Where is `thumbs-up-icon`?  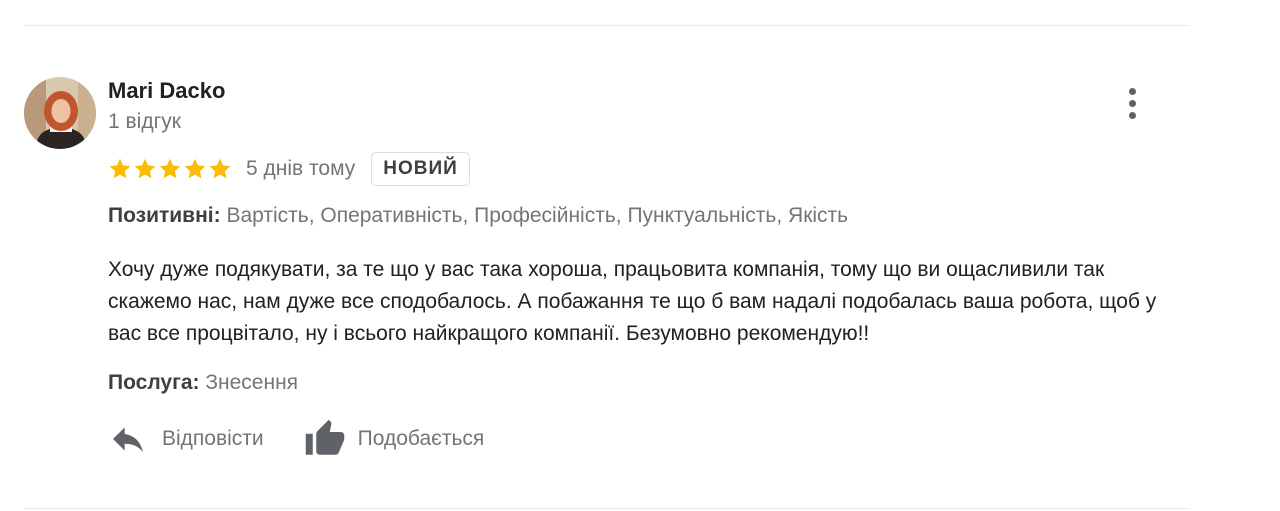 thumbs-up-icon is located at coordinates (324, 437).